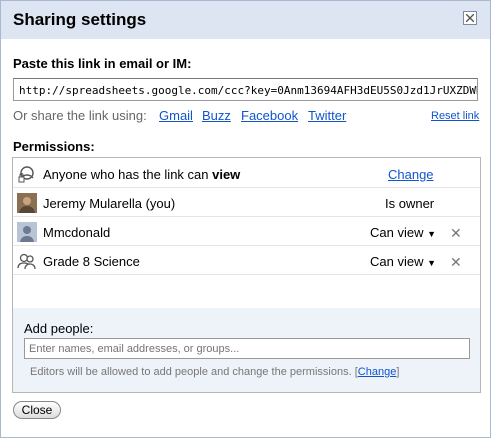  Describe the element at coordinates (80, 19) in the screenshot. I see `dialog-title: Sharing settings` at that location.